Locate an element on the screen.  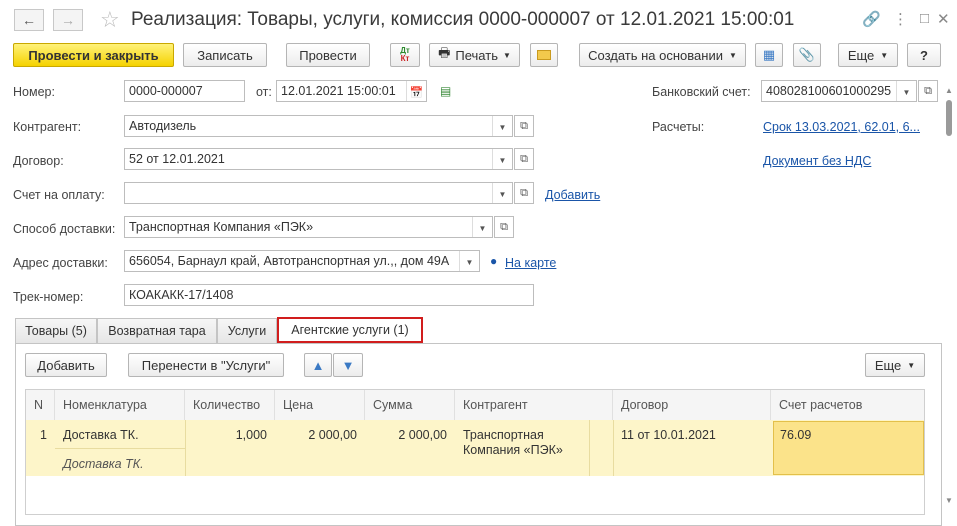
status-icon: ▤ is located at coordinates (445, 91).